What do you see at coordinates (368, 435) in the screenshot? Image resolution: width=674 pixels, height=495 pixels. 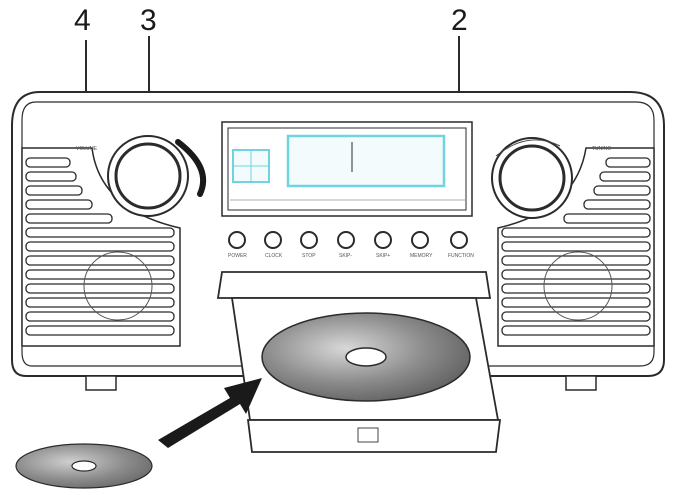 I see `cd-logo` at bounding box center [368, 435].